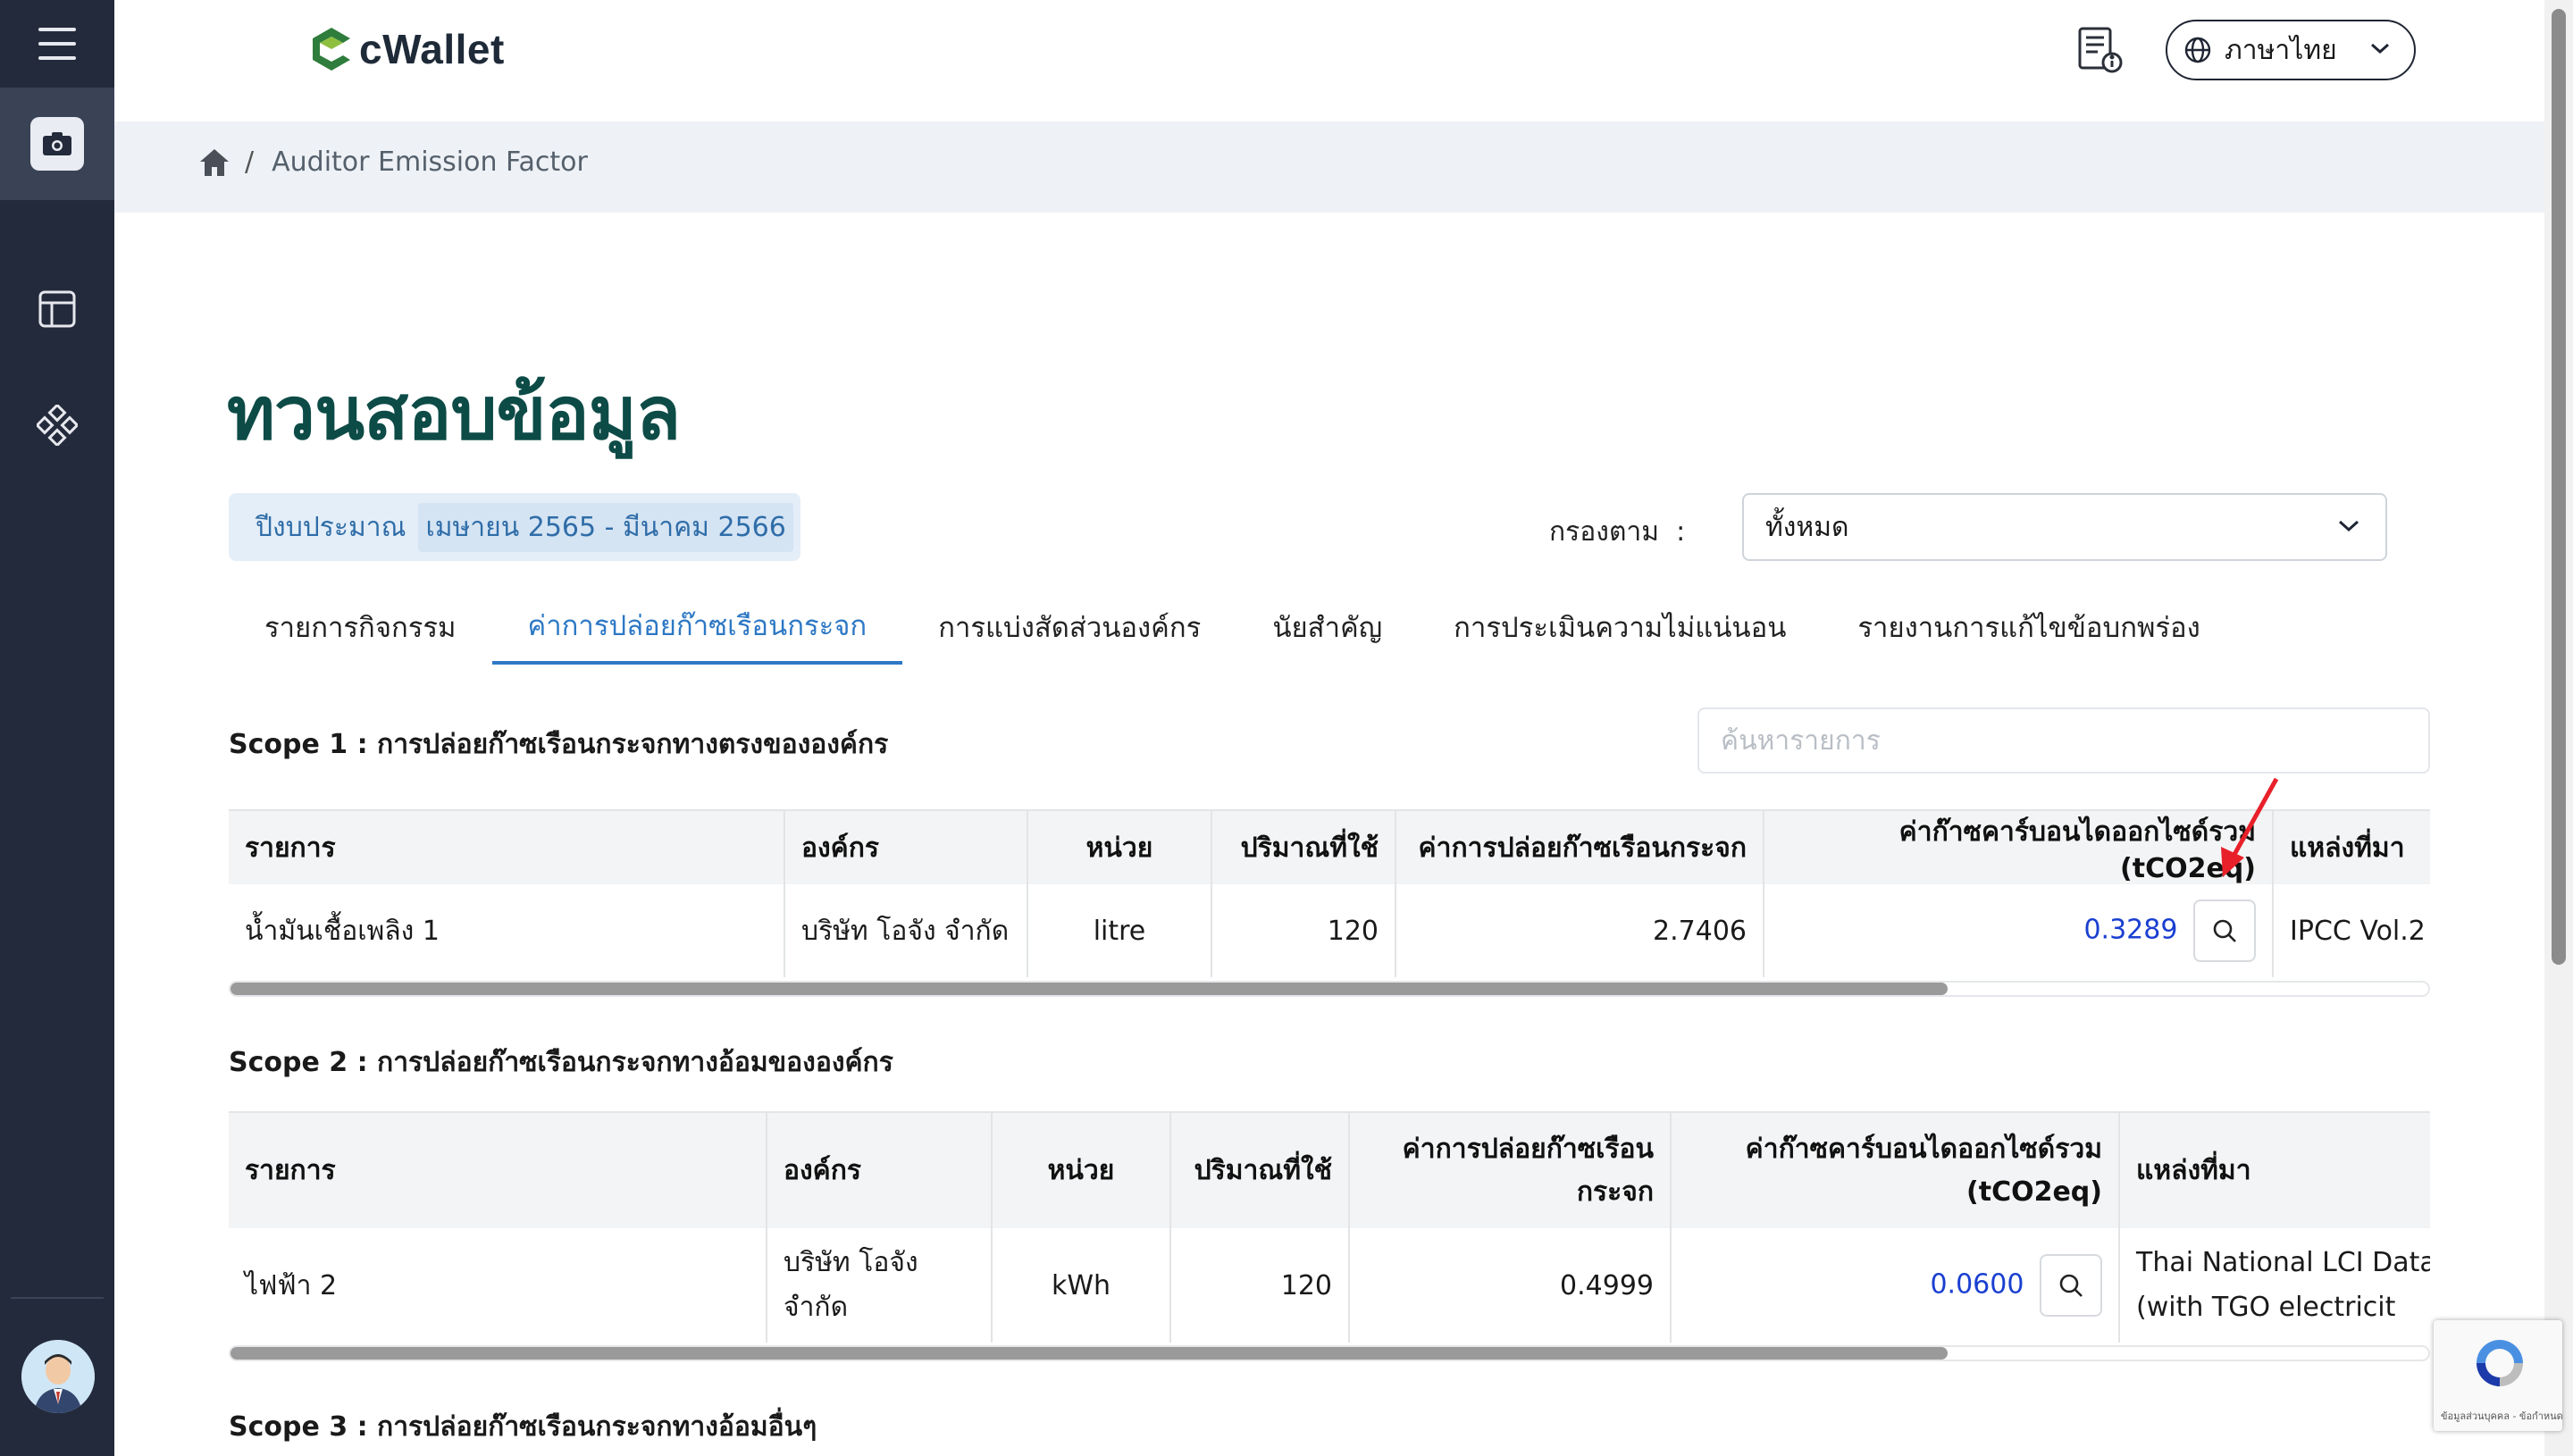  What do you see at coordinates (1511, 1285) in the screenshot?
I see `cell-ef: 0.4999` at bounding box center [1511, 1285].